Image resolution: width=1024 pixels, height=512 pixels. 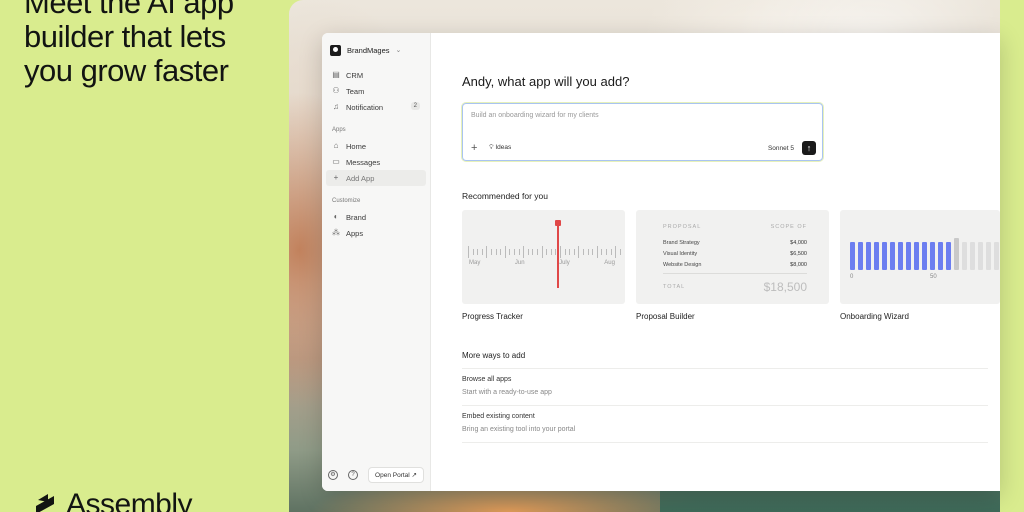 I want to click on timeline-months: May Jun July Aug, so click(x=542, y=263).